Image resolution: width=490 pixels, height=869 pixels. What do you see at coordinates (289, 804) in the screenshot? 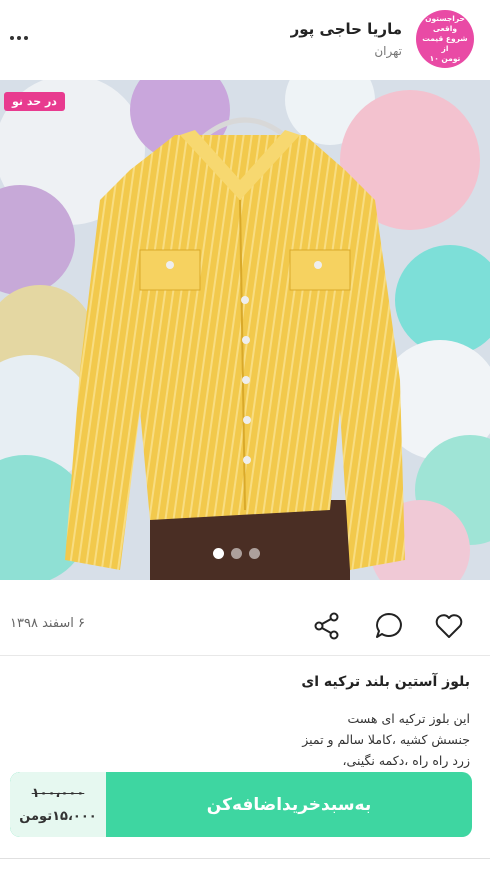
I see `add-to-cart-button: به‌سبد‌خرید‌اضافه‌کن` at bounding box center [289, 804].